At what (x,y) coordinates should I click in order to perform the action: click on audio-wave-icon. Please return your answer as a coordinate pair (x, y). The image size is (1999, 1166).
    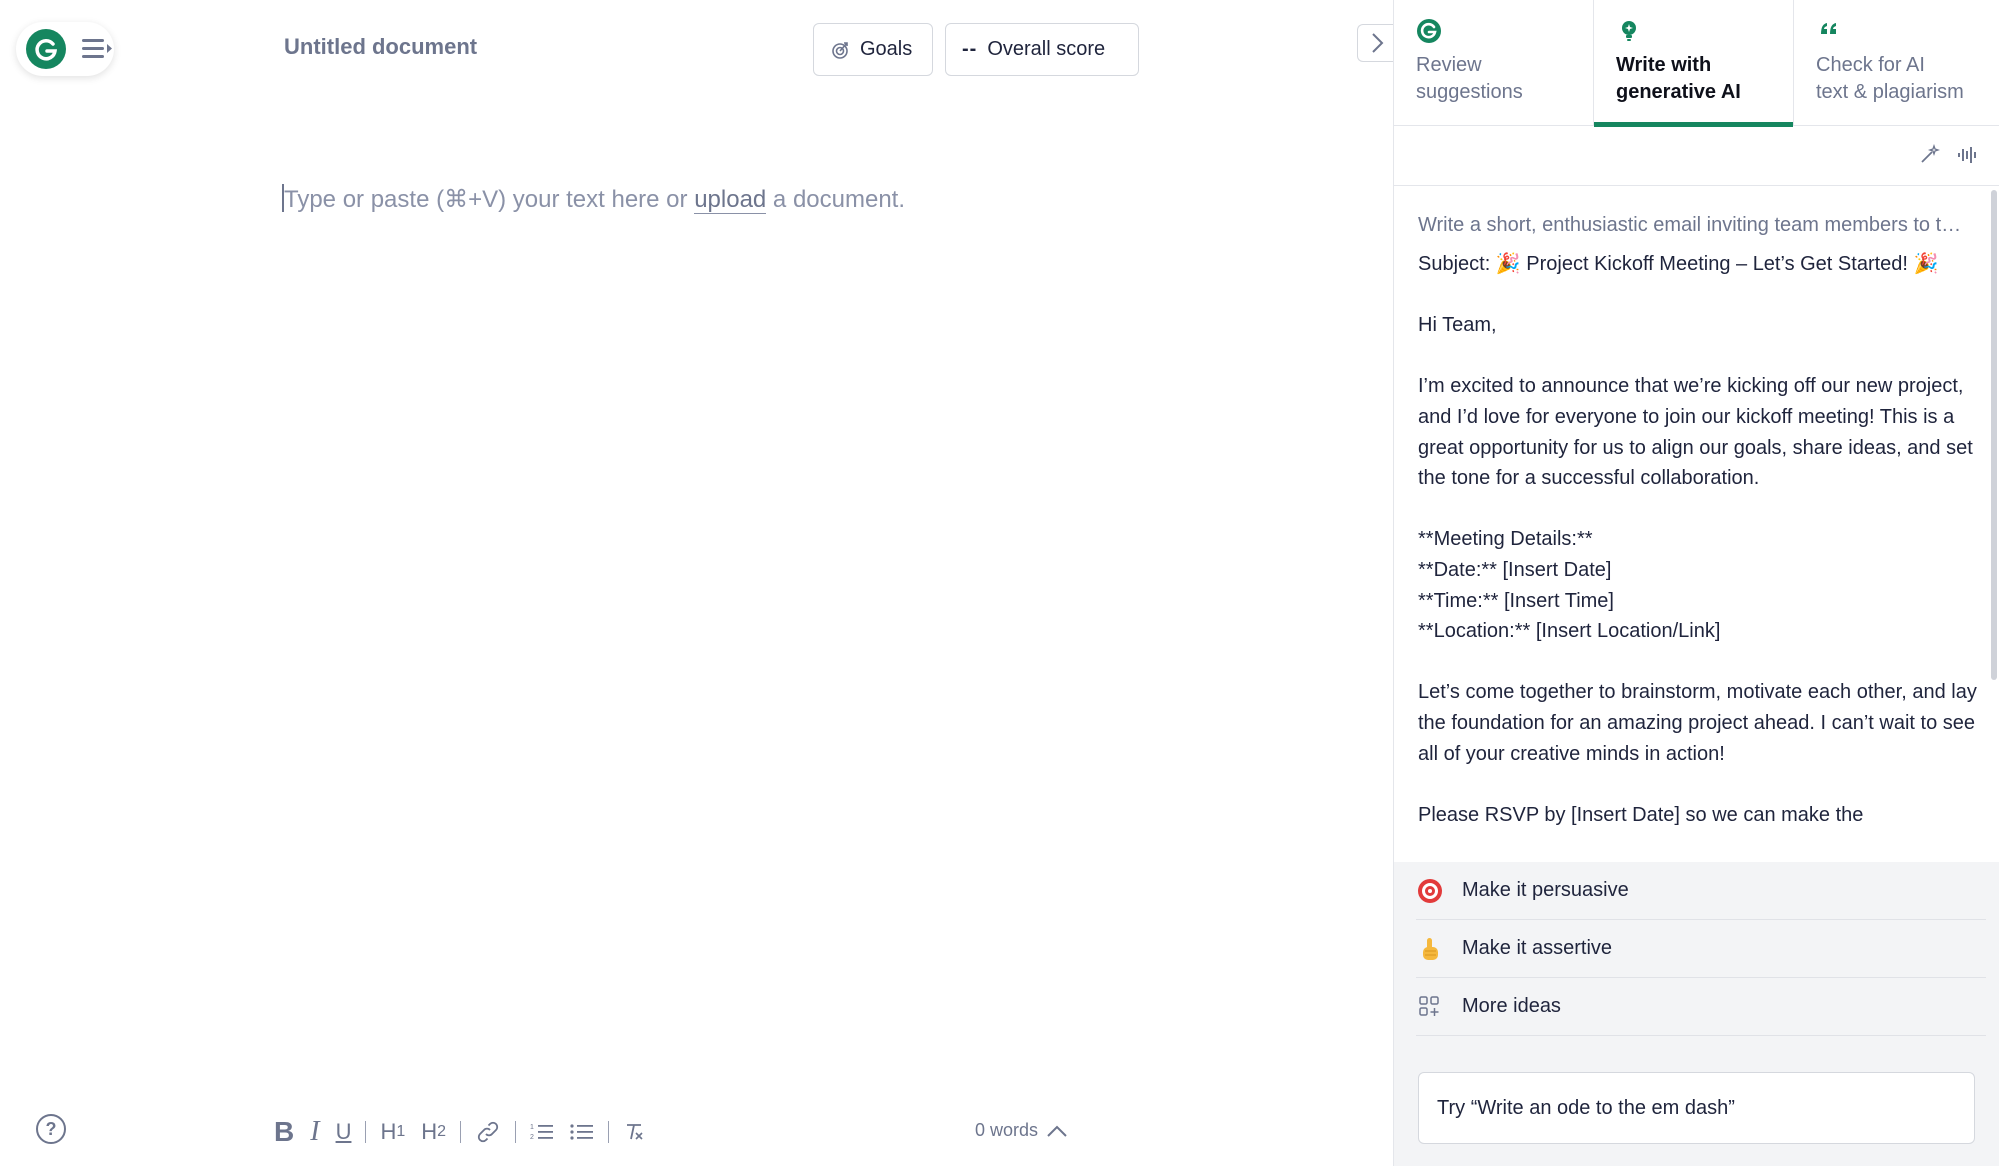
    Looking at the image, I should click on (1967, 155).